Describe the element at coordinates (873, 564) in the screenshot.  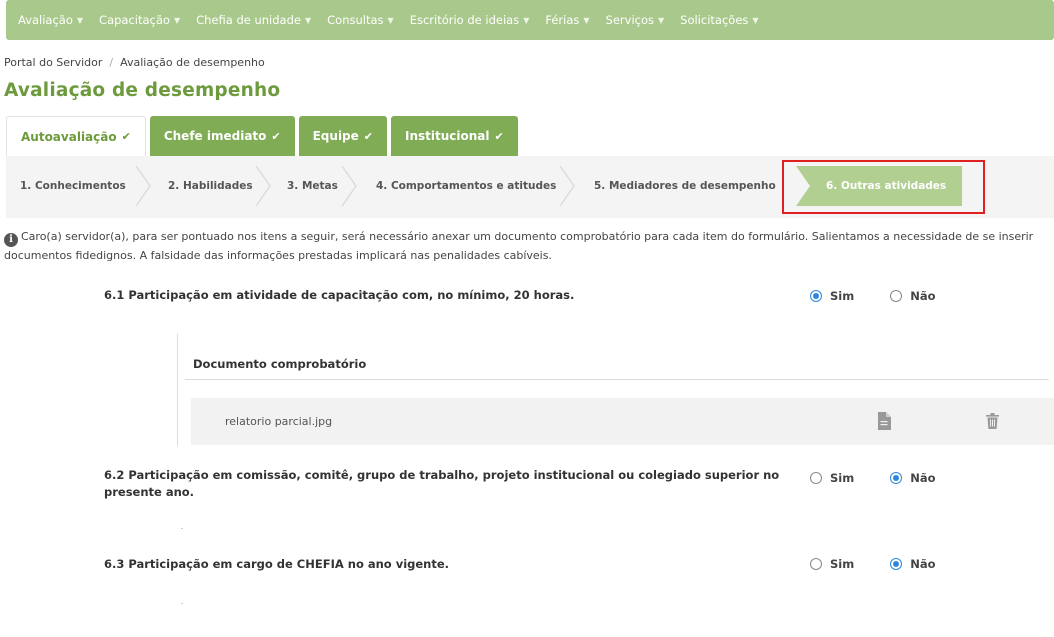
I see `radio-group-6-3: Sim Não` at that location.